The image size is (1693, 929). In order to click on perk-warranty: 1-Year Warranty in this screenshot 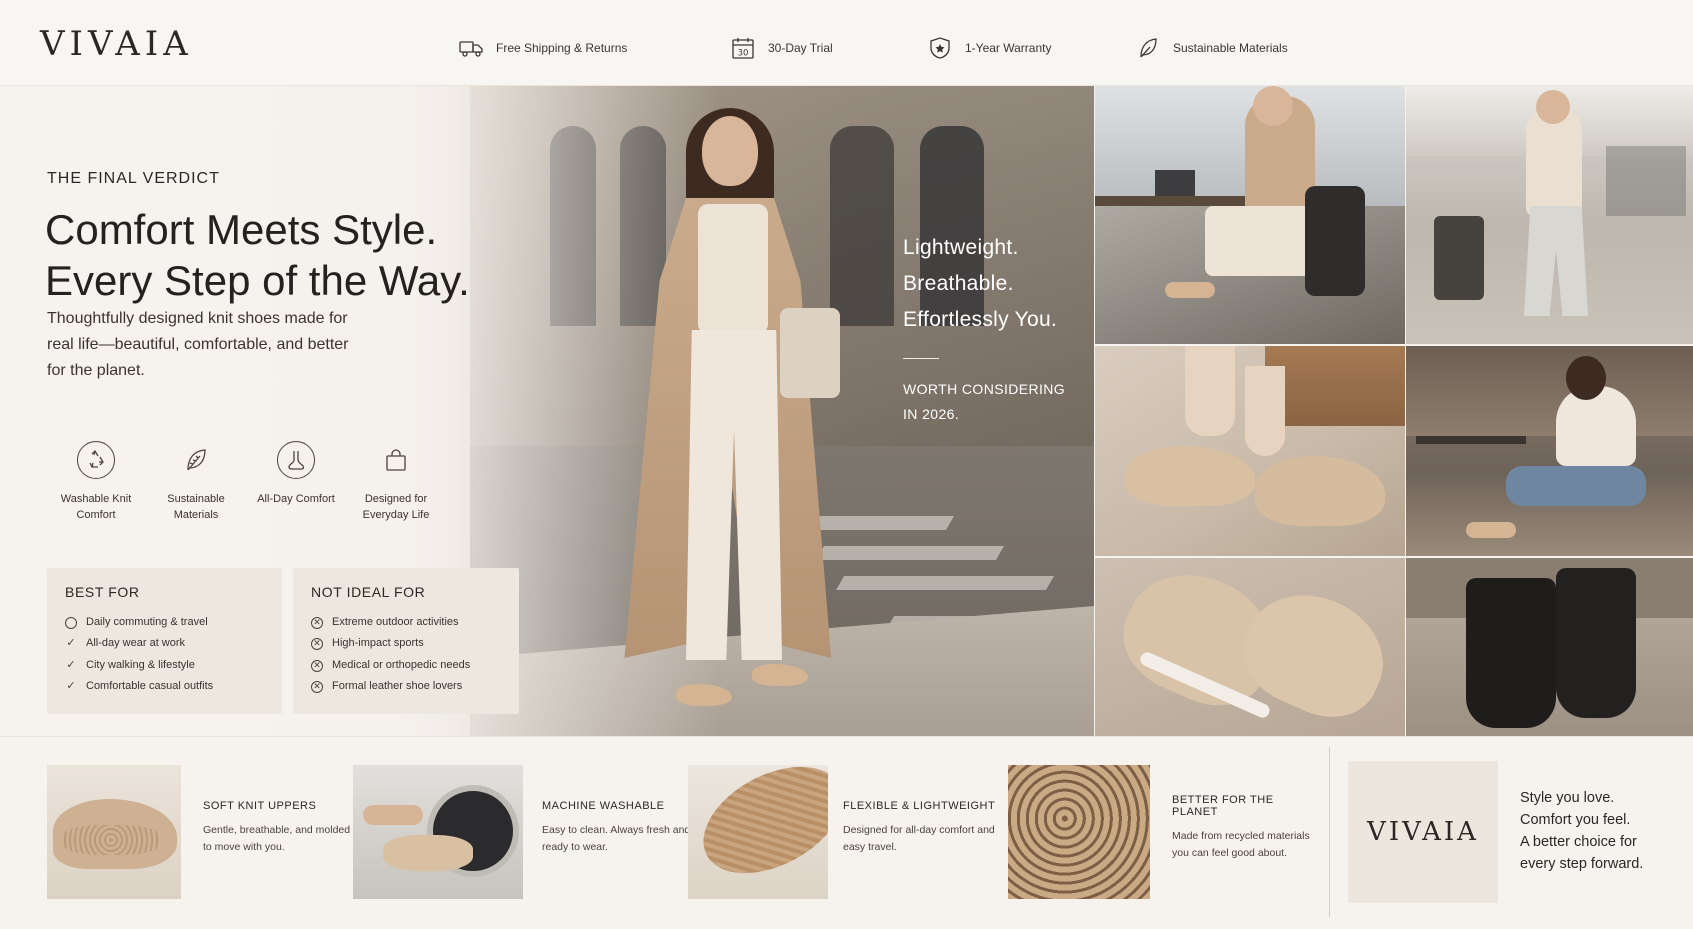, I will do `click(989, 48)`.